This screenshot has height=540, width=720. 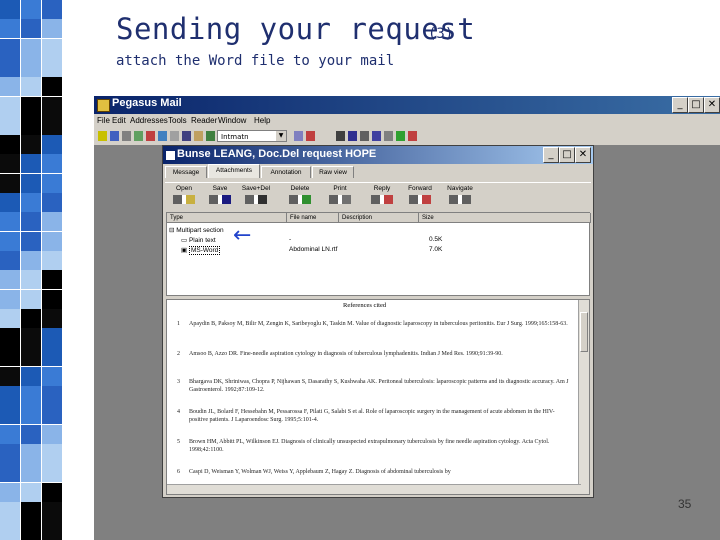 I want to click on attachment-description: Abdominal LN.rtf, so click(x=313, y=249).